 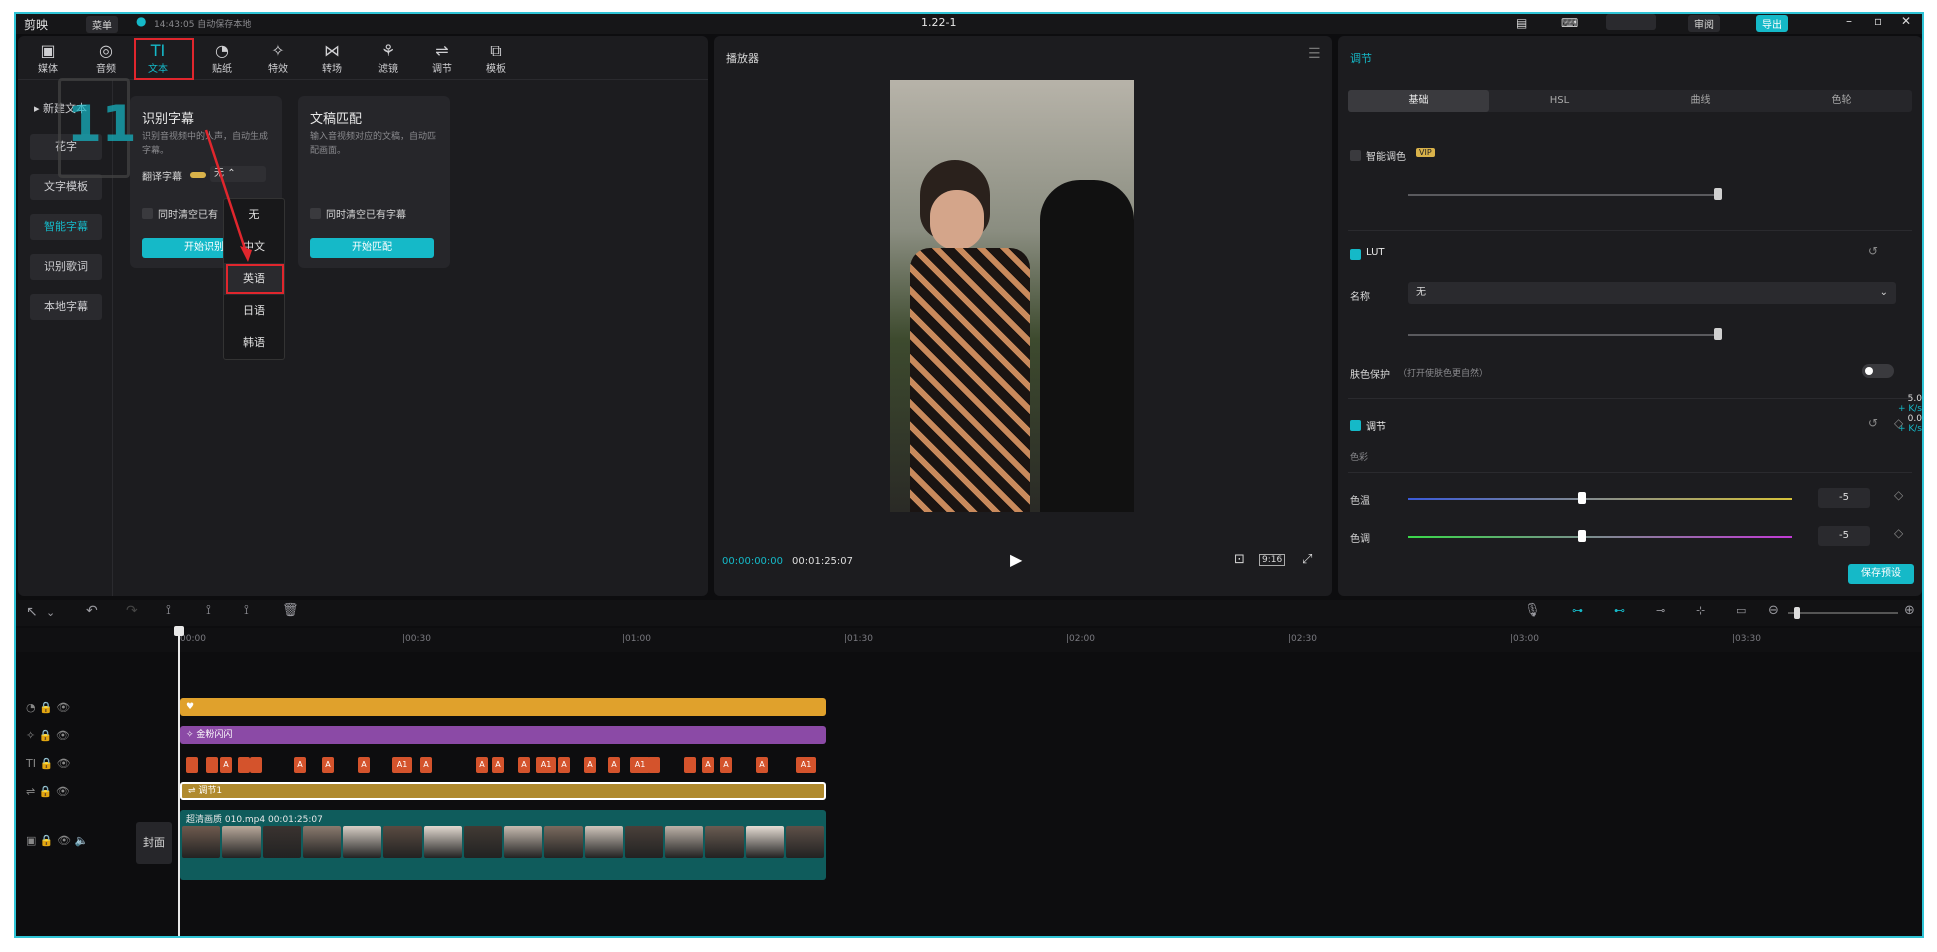 I want to click on smart-color-checkbox, so click(x=1355, y=155).